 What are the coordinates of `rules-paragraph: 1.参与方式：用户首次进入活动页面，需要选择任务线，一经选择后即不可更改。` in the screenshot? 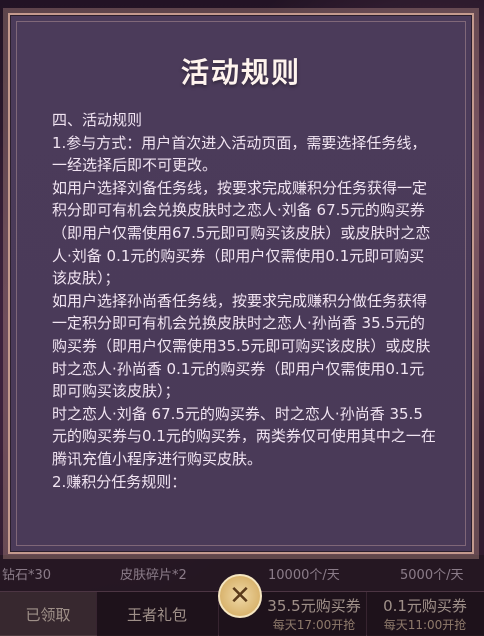 It's located at (239, 154).